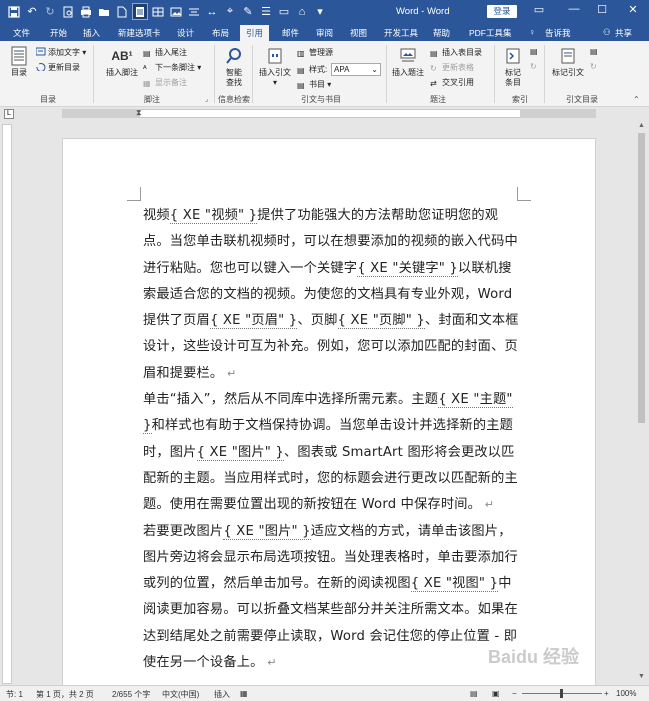 This screenshot has width=649, height=701. What do you see at coordinates (641, 278) in the screenshot?
I see `scrollbar-thumb` at bounding box center [641, 278].